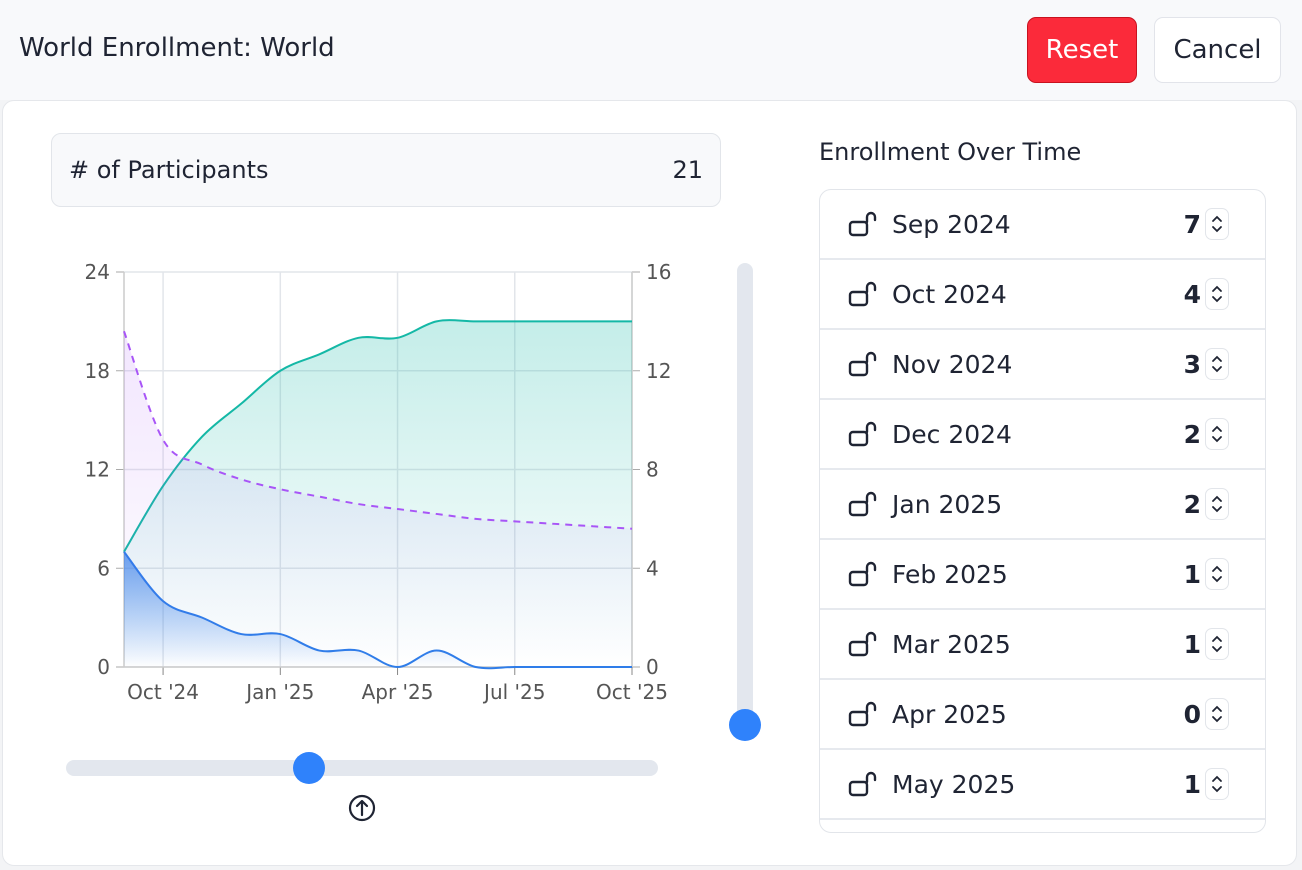 The height and width of the screenshot is (870, 1302). Describe the element at coordinates (1192, 364) in the screenshot. I see `month-value: 3` at that location.